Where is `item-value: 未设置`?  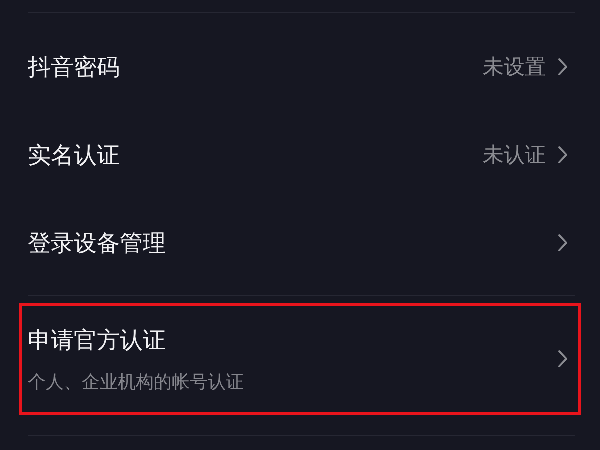
item-value: 未设置 is located at coordinates (514, 67).